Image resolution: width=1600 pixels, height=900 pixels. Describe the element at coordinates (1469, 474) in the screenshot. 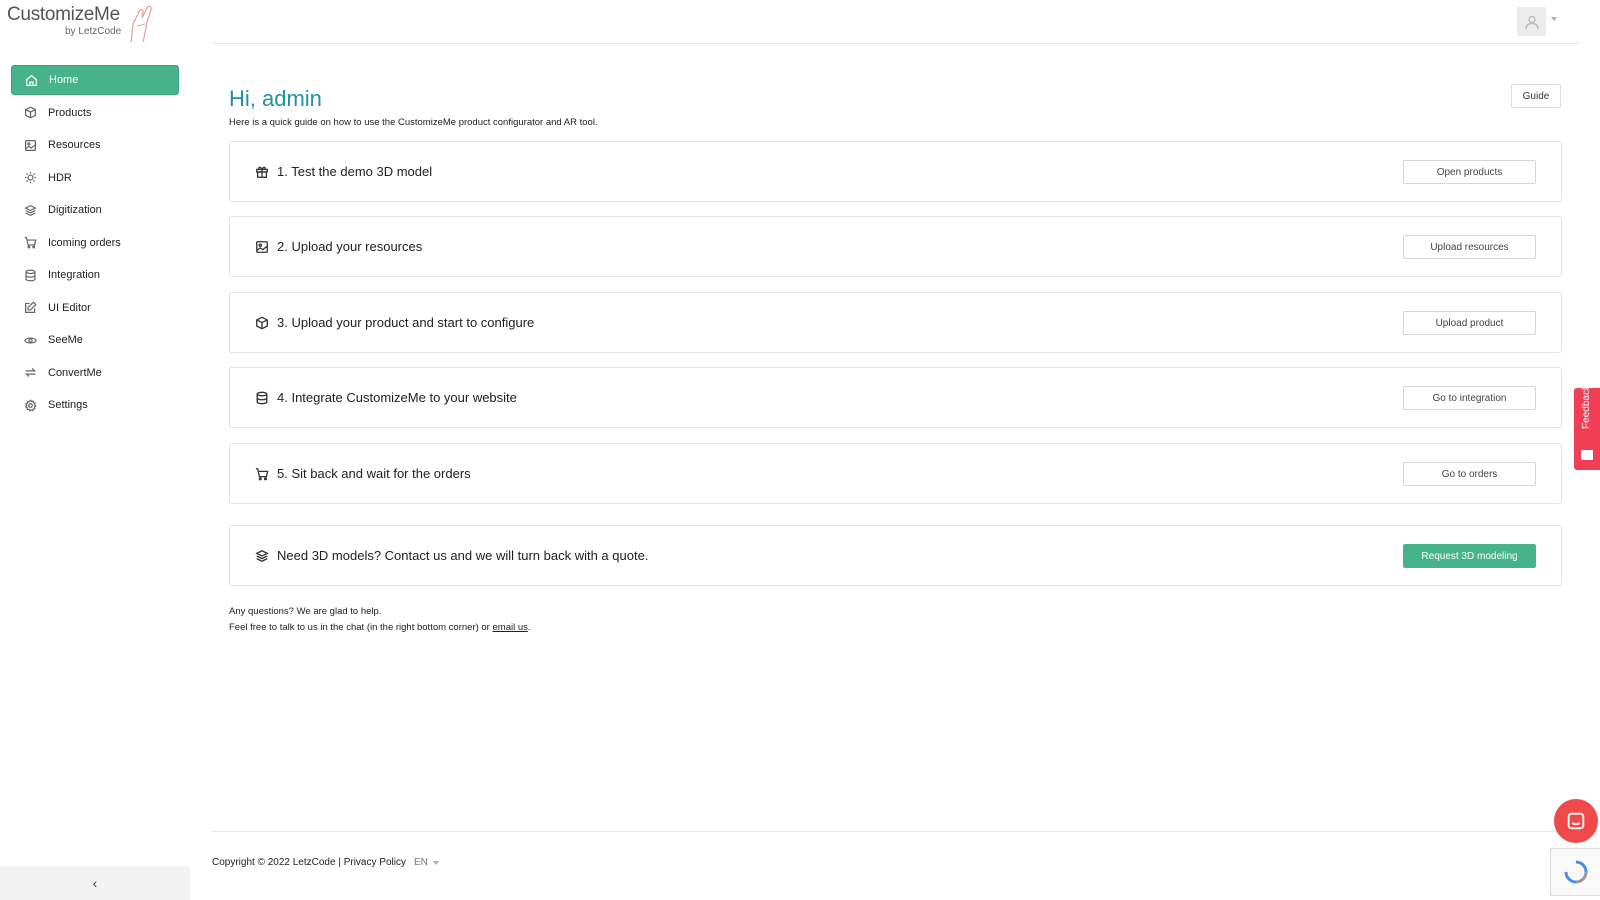

I see `go-to-orders-button: Go to orders` at that location.